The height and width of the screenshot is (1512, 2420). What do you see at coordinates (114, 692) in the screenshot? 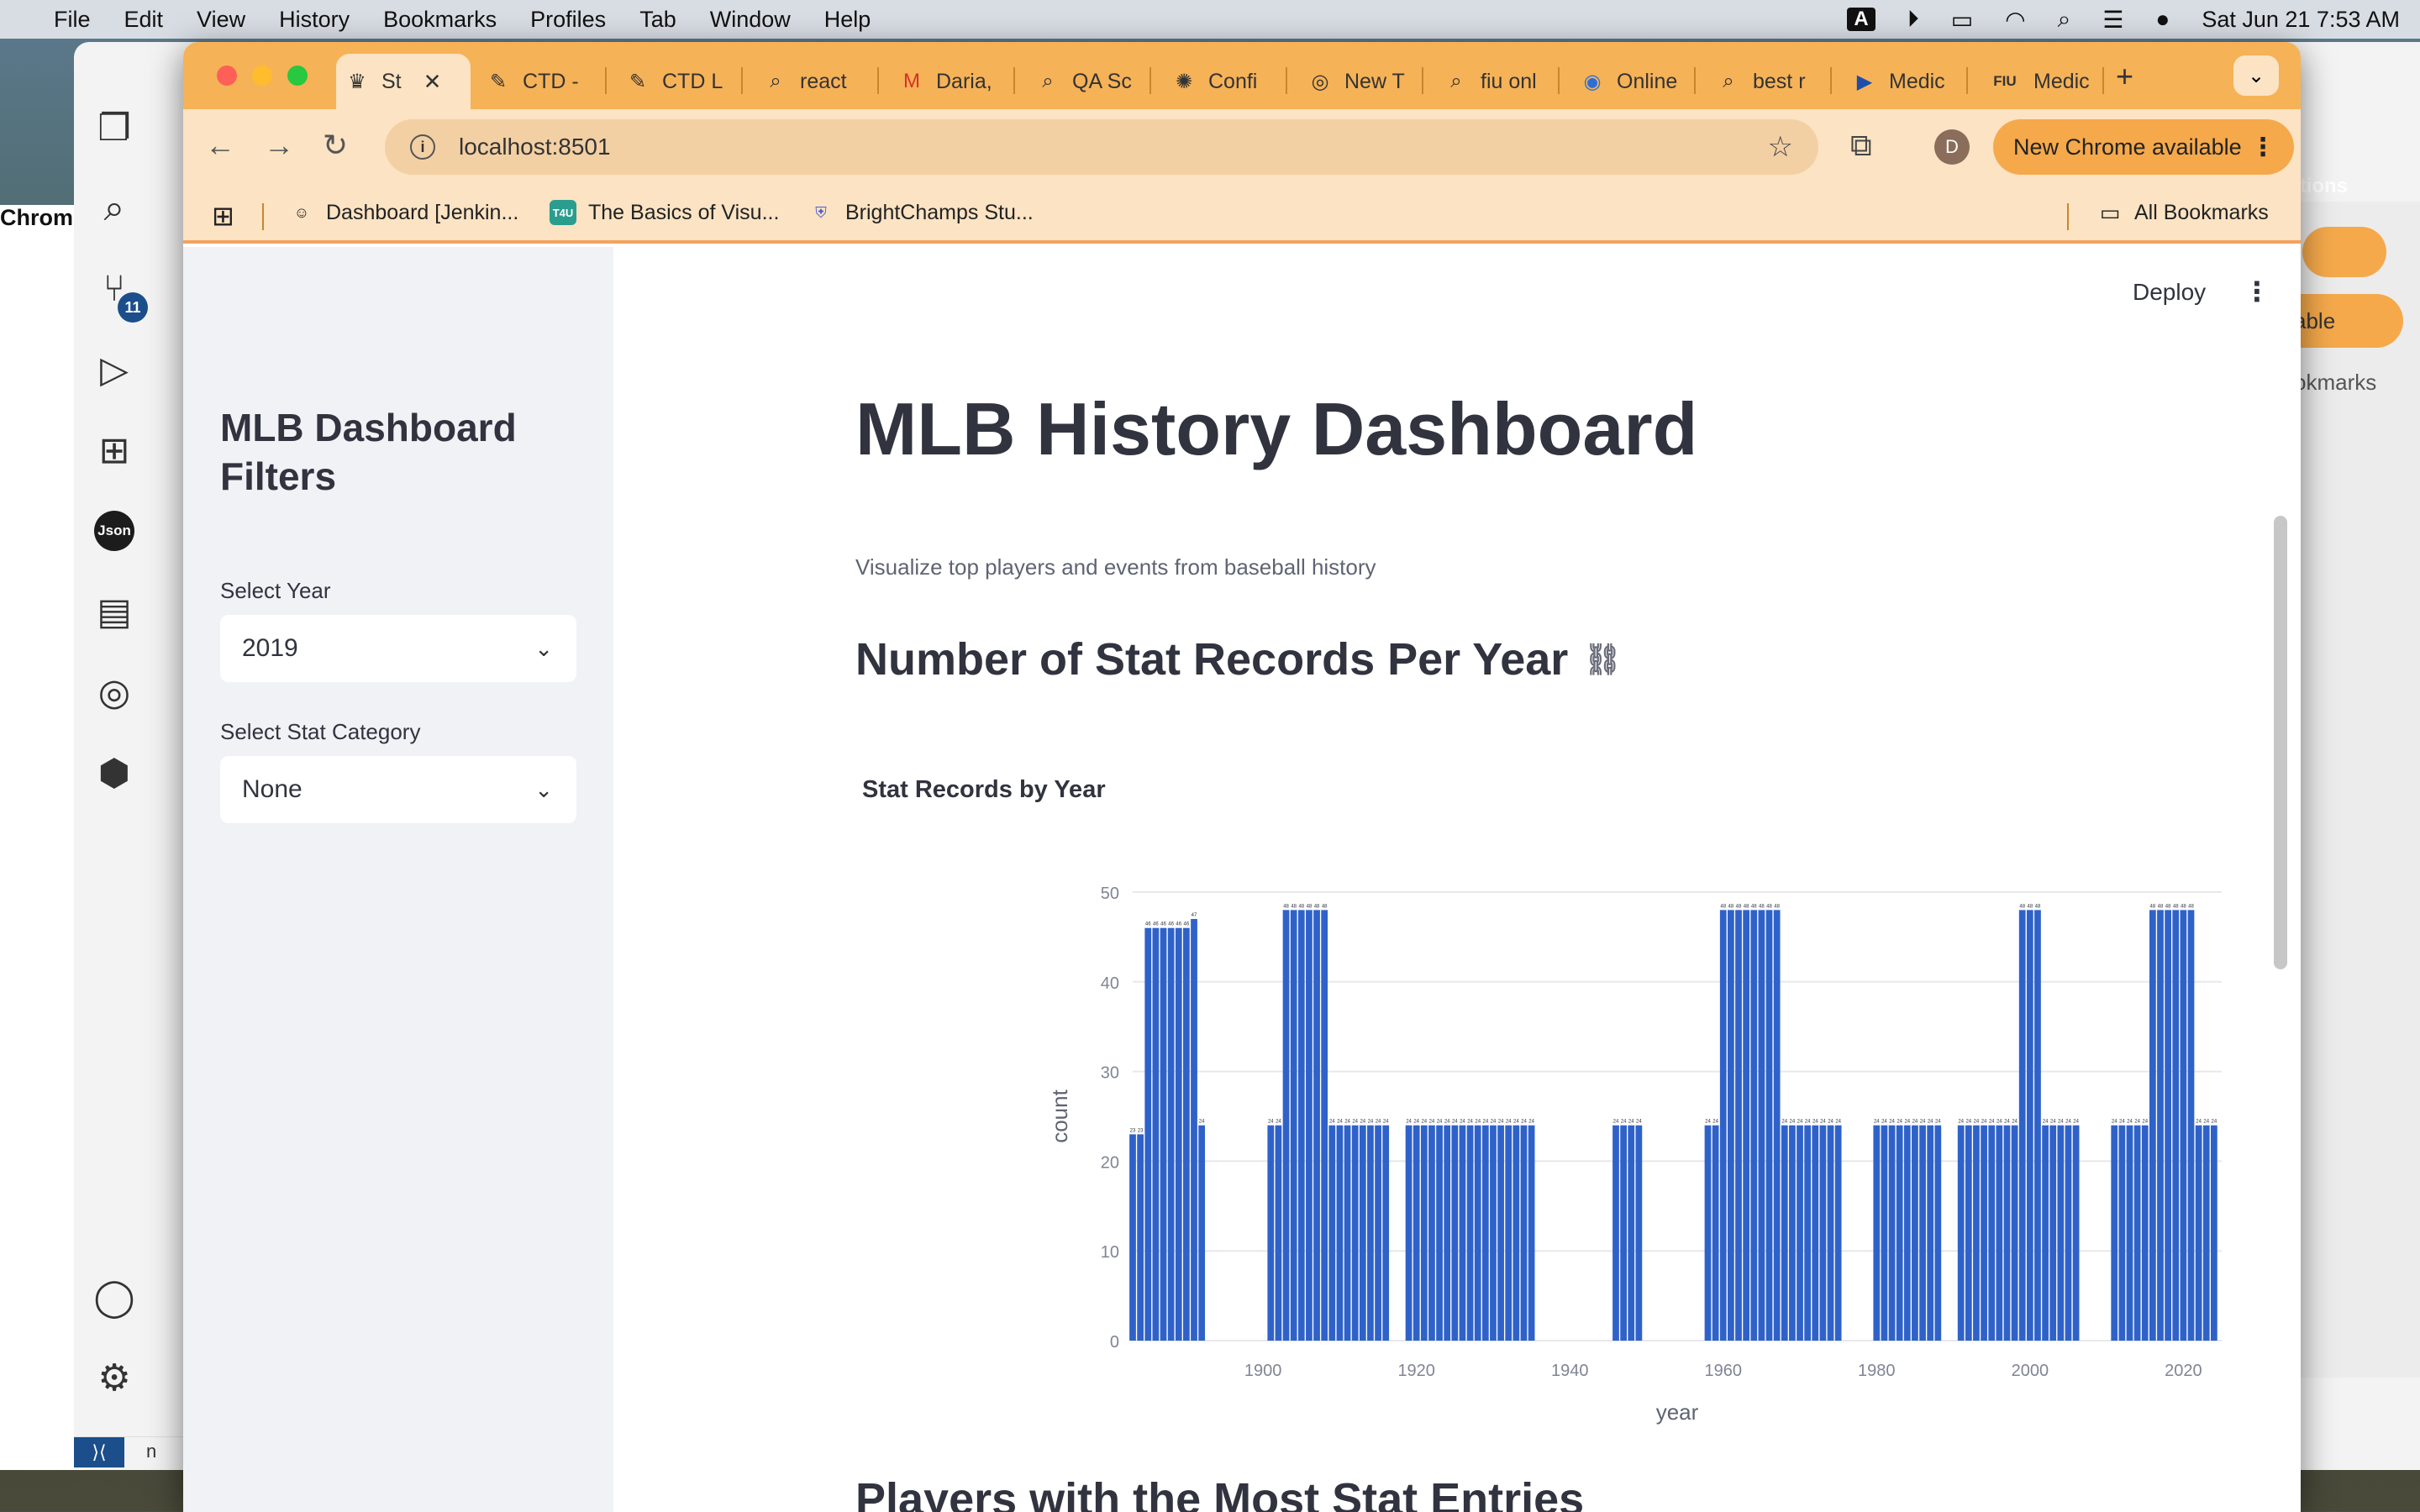
I see `globe-icon: ◎` at bounding box center [114, 692].